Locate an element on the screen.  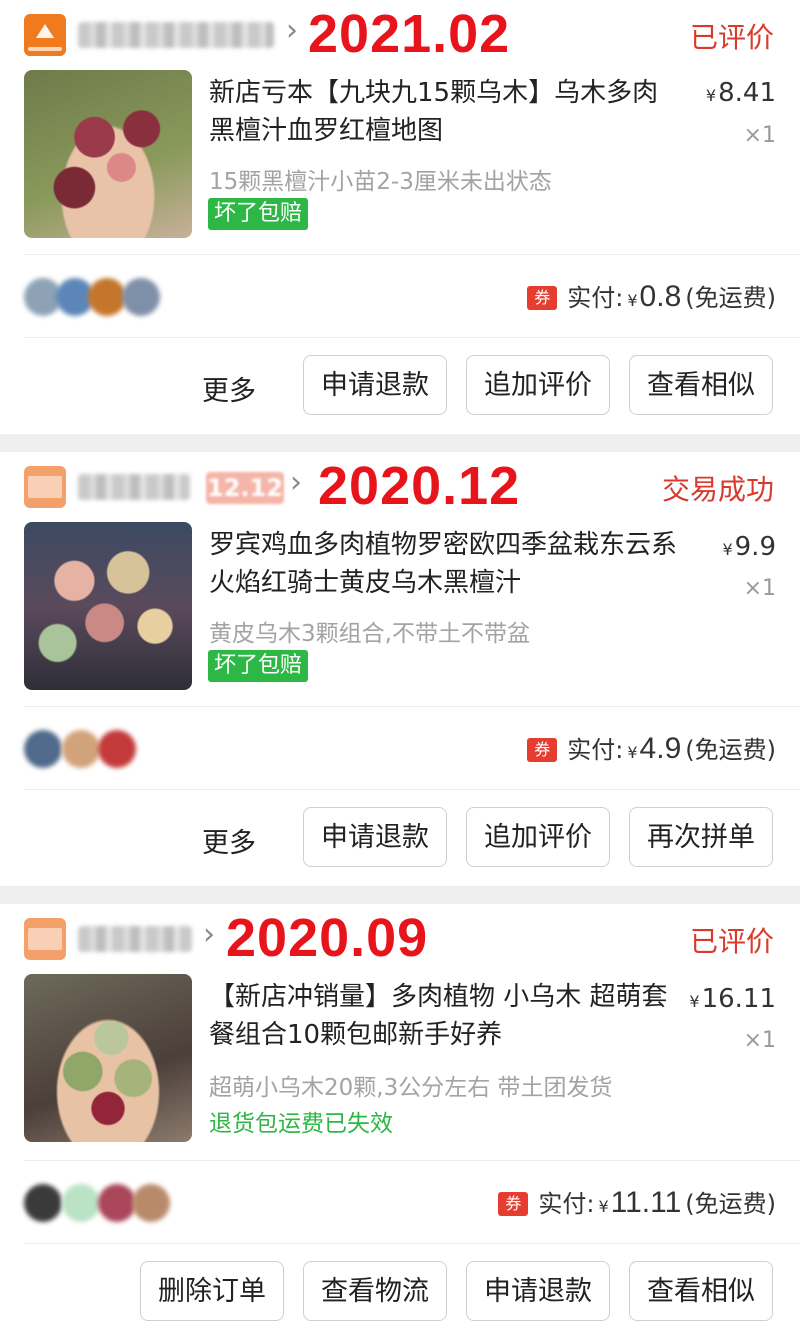
store-header: 12.12 › 2020.12 交易成功 is located at coordinates (400, 487).